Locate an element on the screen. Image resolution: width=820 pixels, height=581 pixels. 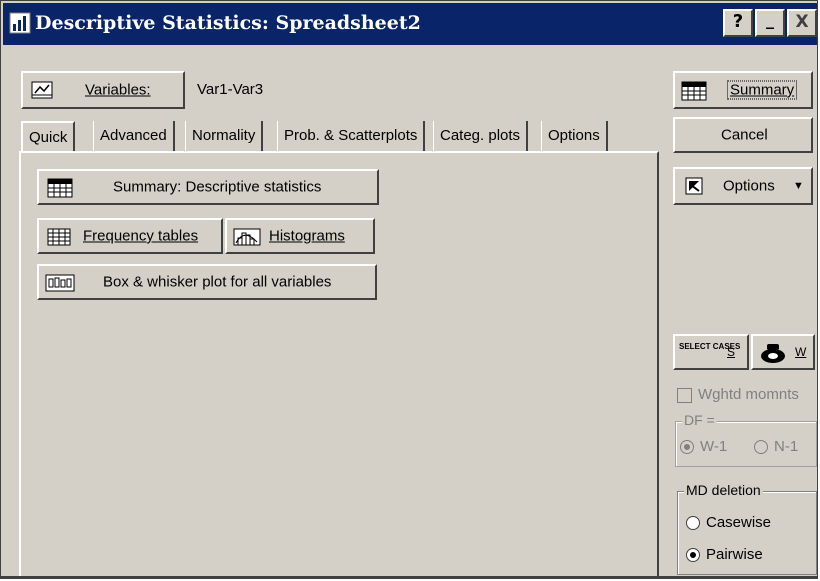
histograms-label: Histograms is located at coordinates (307, 236).